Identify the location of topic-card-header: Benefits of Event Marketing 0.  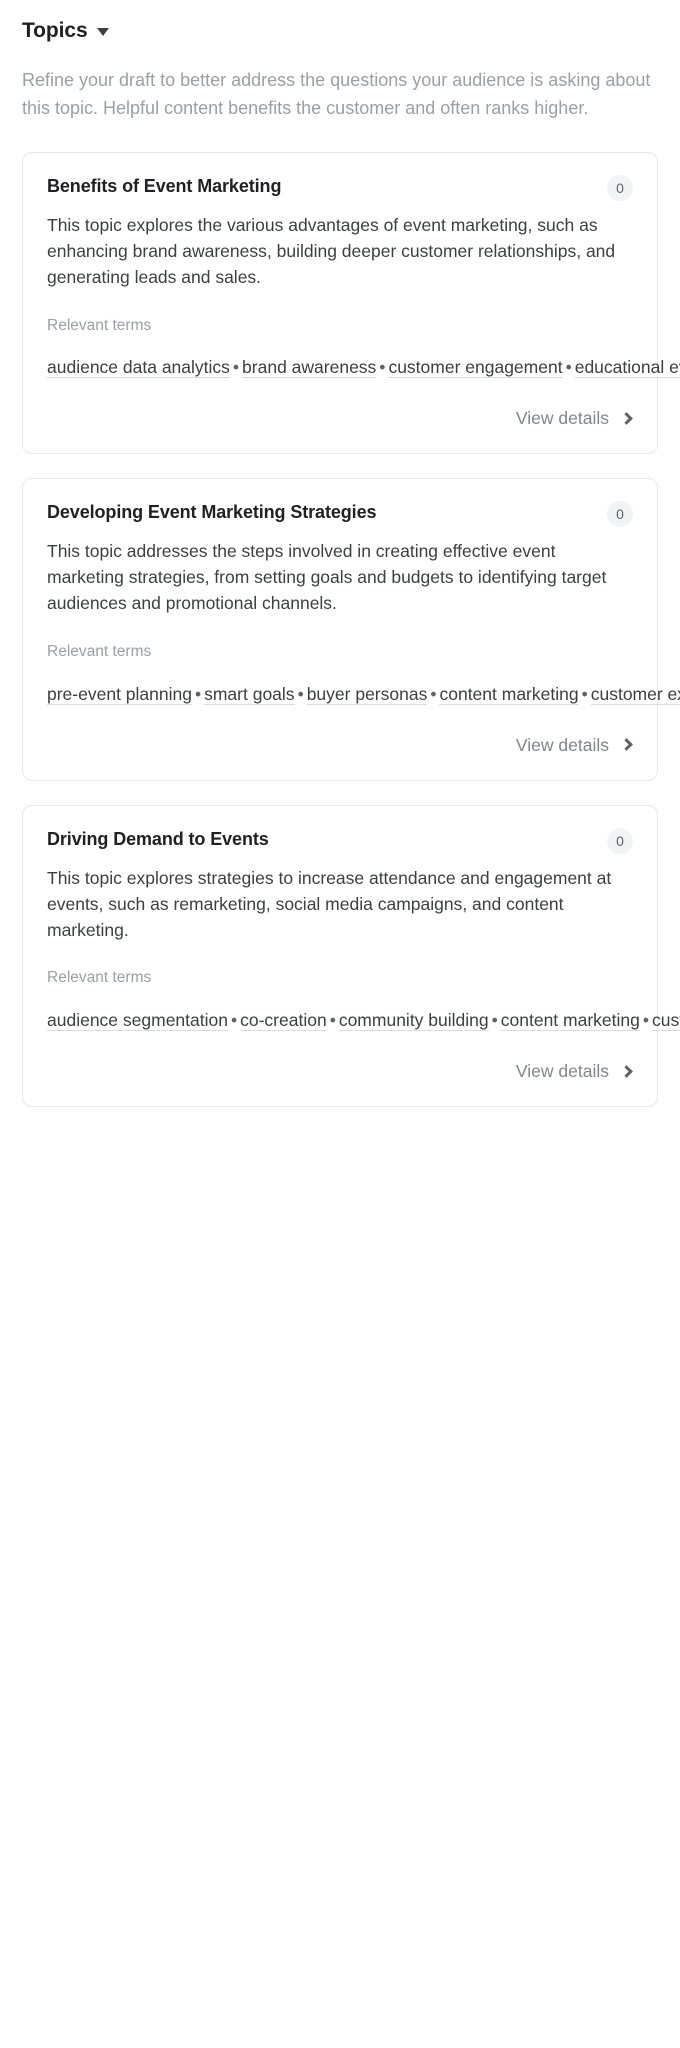
(340, 187).